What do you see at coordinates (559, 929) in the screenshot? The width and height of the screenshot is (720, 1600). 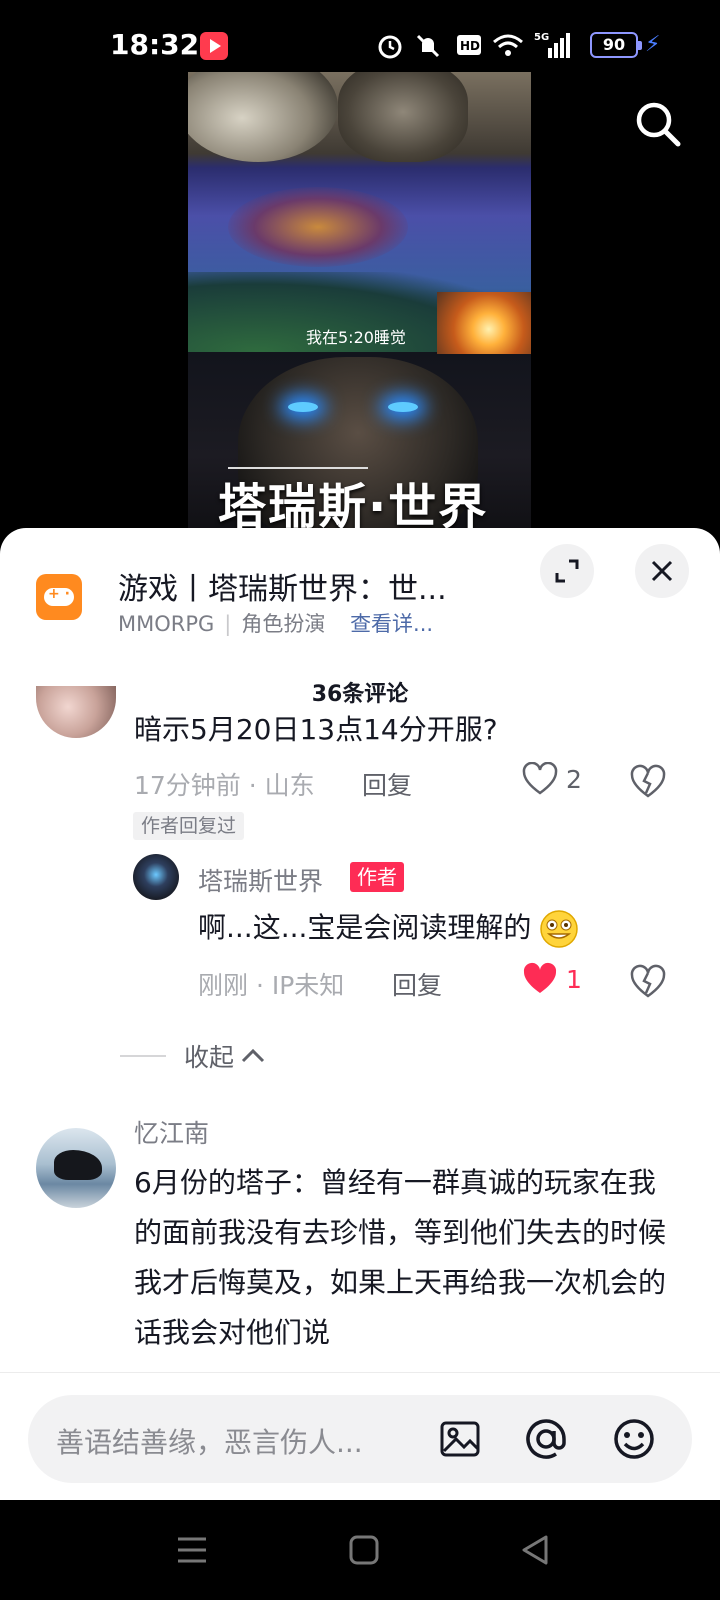 I see `grinning-emoji-icon` at bounding box center [559, 929].